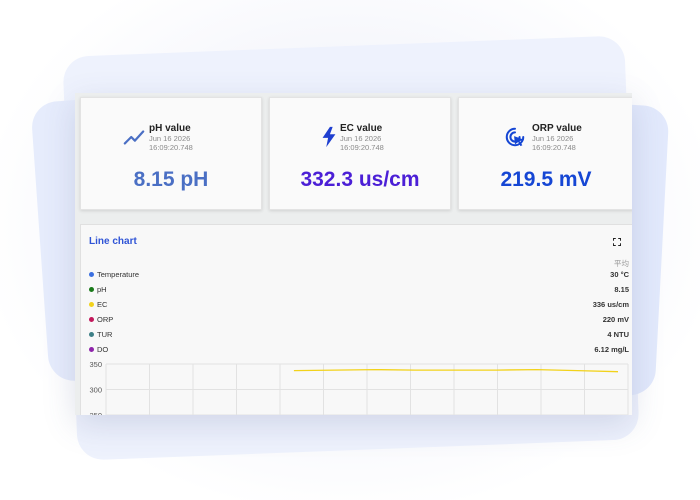 The height and width of the screenshot is (500, 700). What do you see at coordinates (95, 390) in the screenshot?
I see `y-tick-label: 300` at bounding box center [95, 390].